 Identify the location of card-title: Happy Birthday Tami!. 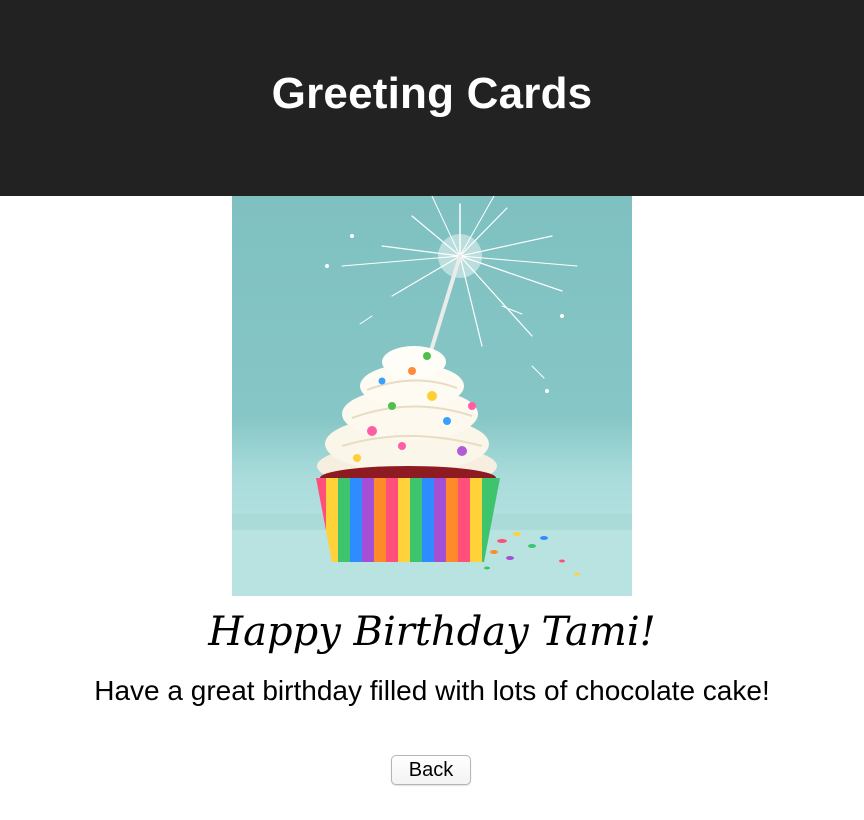
(432, 632).